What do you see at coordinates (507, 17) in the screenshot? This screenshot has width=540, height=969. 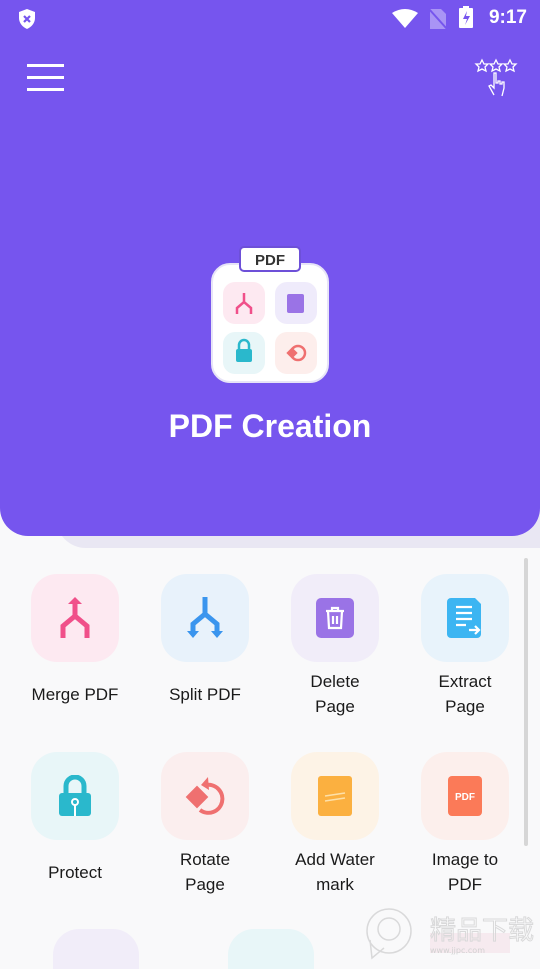 I see `clock: 9:17` at bounding box center [507, 17].